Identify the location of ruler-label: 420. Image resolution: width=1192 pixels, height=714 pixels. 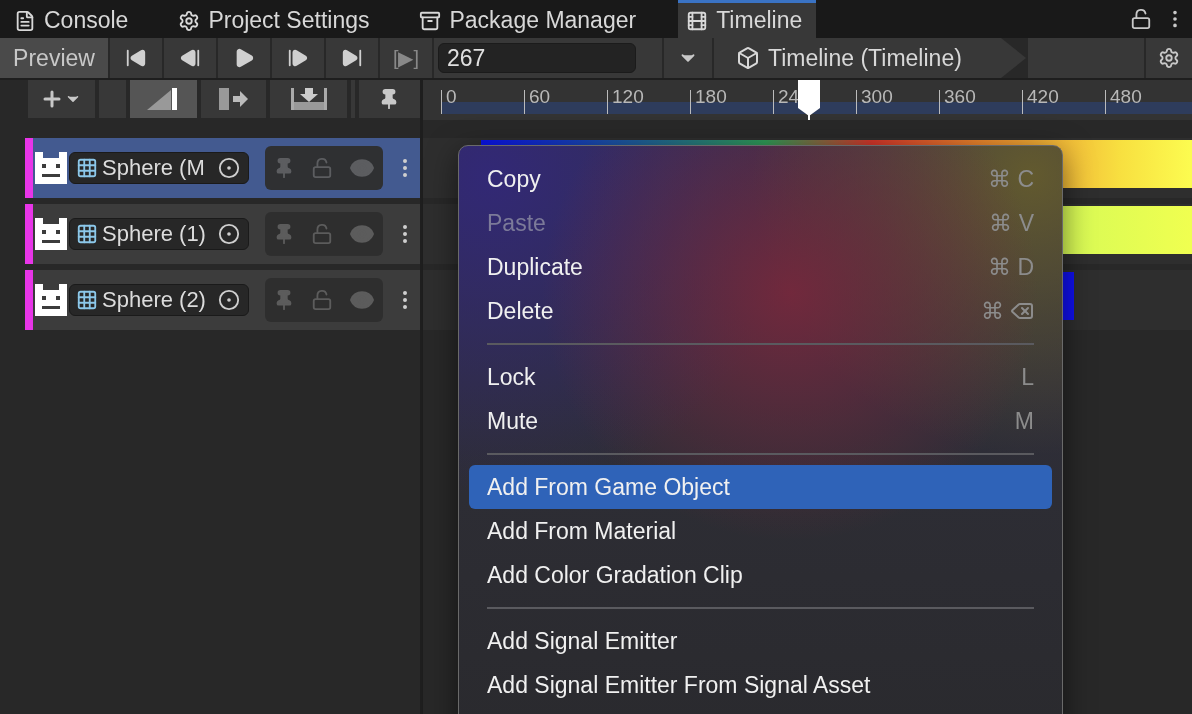
(1043, 97).